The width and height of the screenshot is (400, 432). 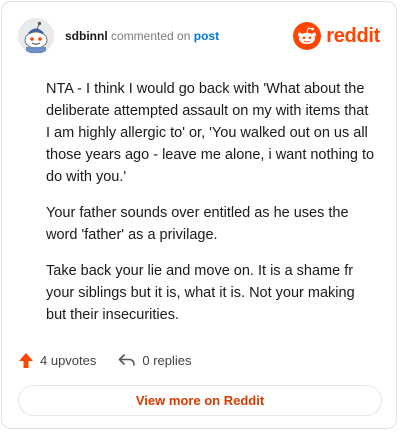 I want to click on comment-byline: sdbinnl commented on post, so click(x=142, y=36).